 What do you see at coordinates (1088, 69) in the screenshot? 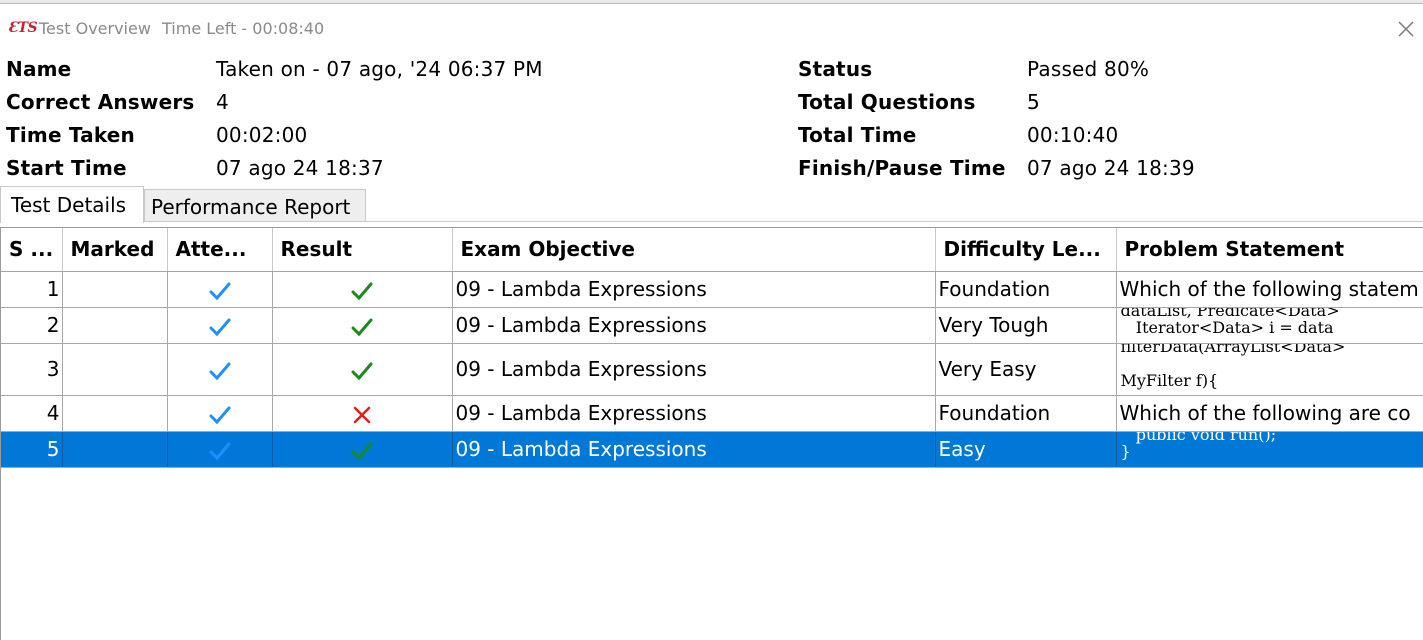
I see `status-value: Passed 80%` at bounding box center [1088, 69].